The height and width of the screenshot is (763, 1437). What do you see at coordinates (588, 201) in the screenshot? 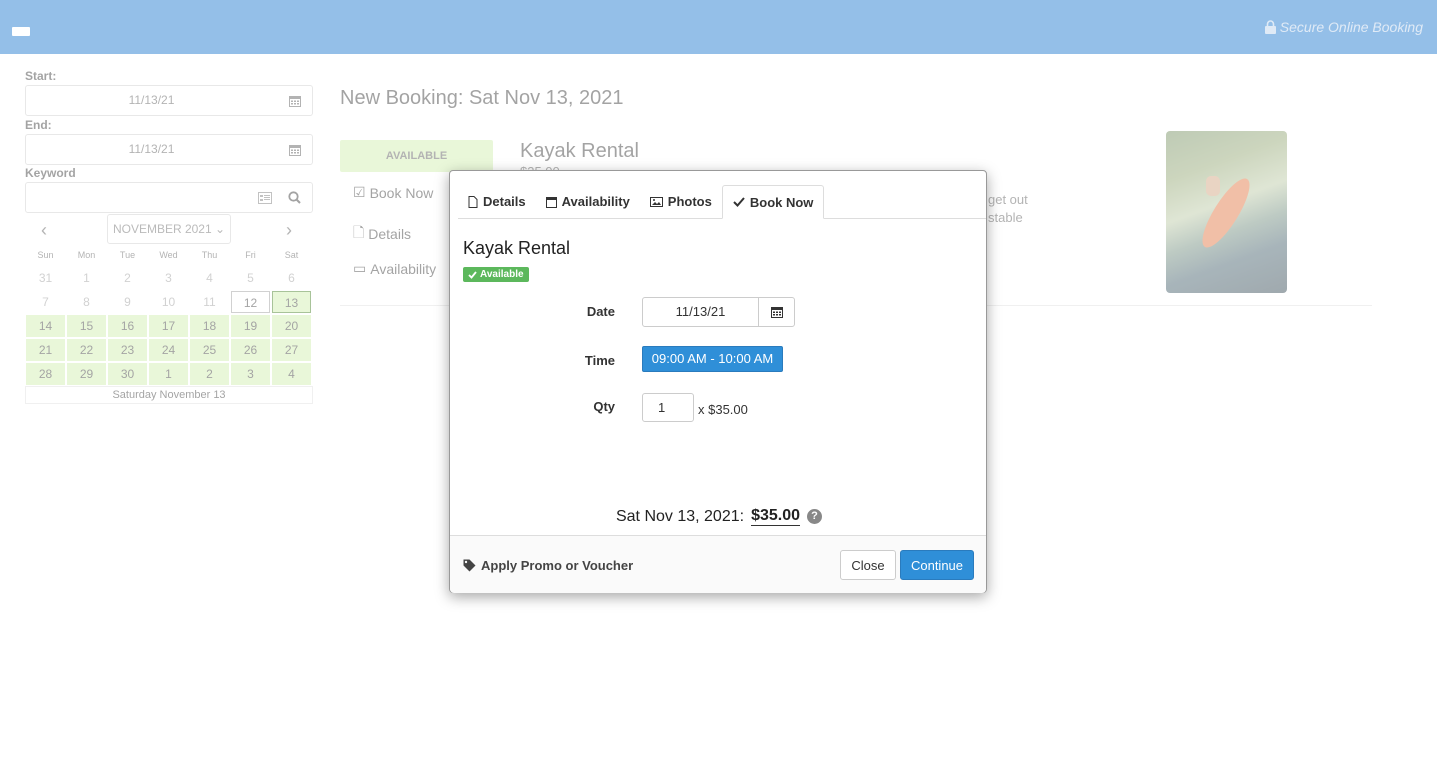
I see `tab-availability: Availability` at bounding box center [588, 201].